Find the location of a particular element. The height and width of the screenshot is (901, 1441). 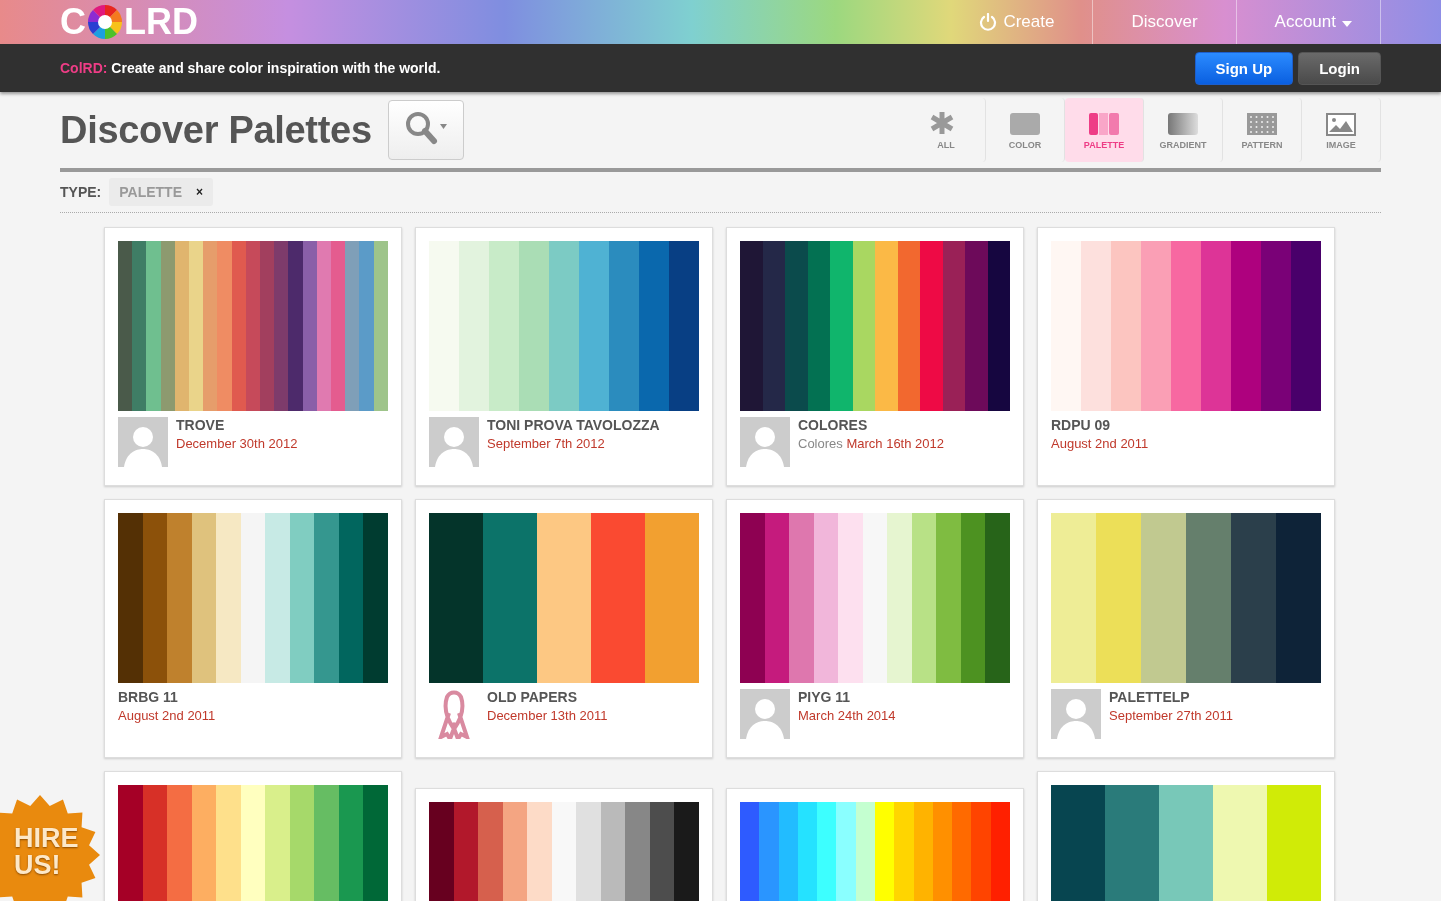

palette-card: BRBG 11 August 2nd 2011 is located at coordinates (253, 628).